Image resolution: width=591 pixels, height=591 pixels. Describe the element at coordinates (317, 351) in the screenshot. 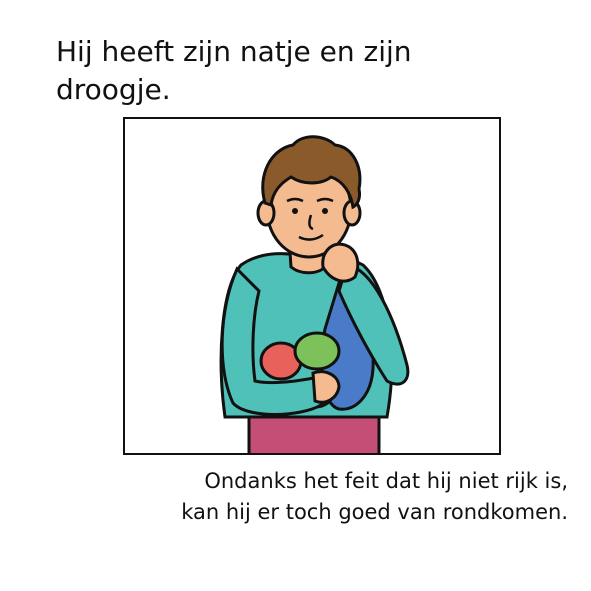

I see `food-green-shape` at that location.